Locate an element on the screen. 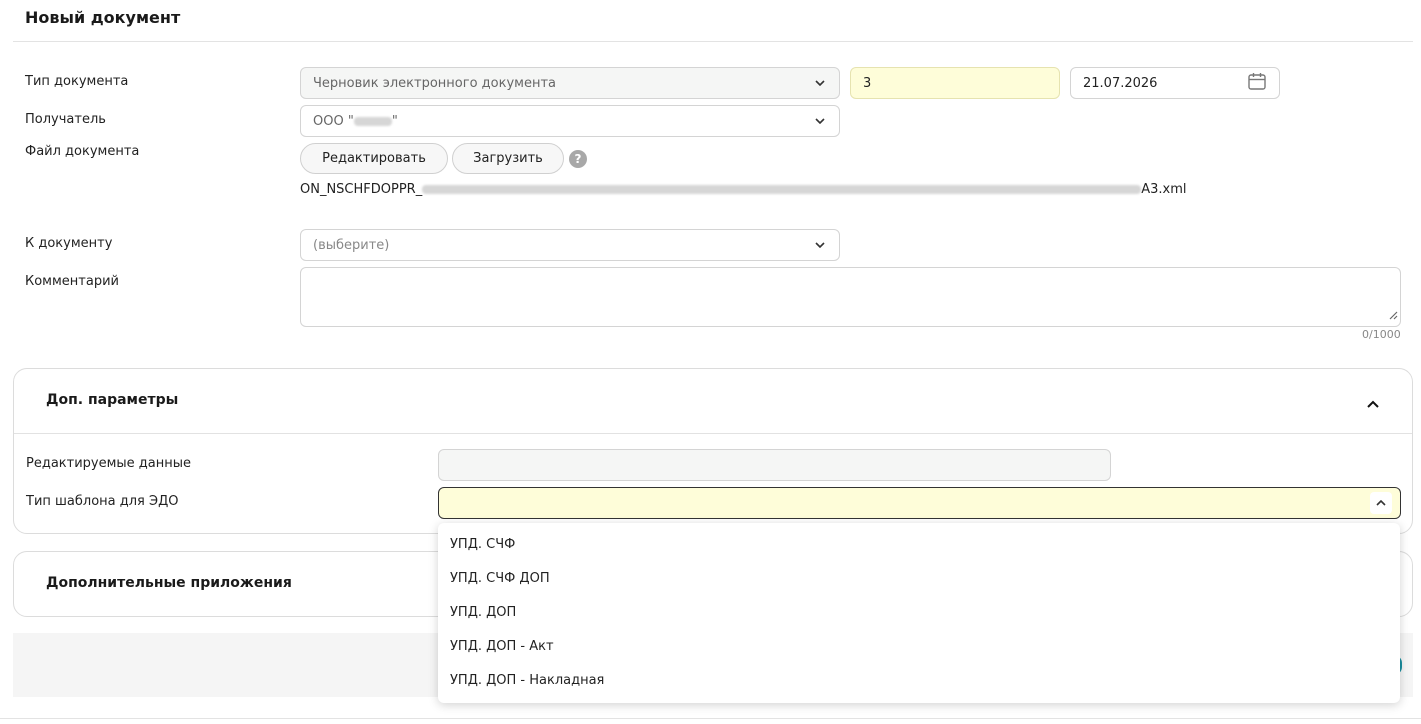  doc-type-value: Черновик электронного документа is located at coordinates (434, 83).